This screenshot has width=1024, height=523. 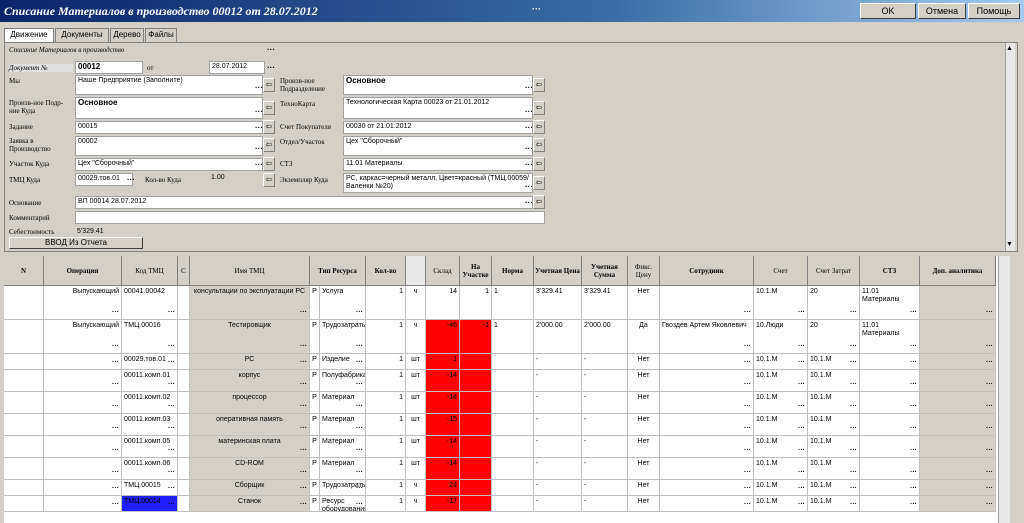 What do you see at coordinates (443, 469) in the screenshot?
I see `cell-stock-7: -14` at bounding box center [443, 469].